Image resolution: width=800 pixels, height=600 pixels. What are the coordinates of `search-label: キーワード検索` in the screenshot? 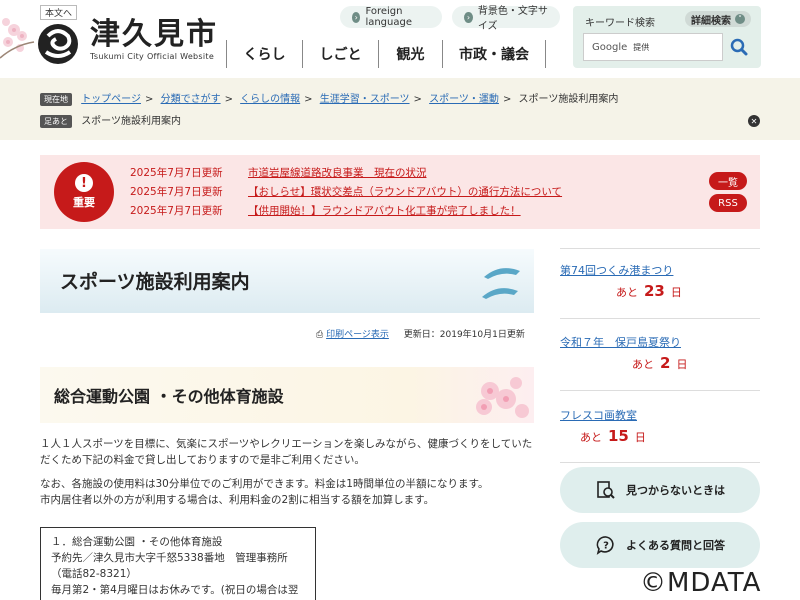 It's located at (620, 23).